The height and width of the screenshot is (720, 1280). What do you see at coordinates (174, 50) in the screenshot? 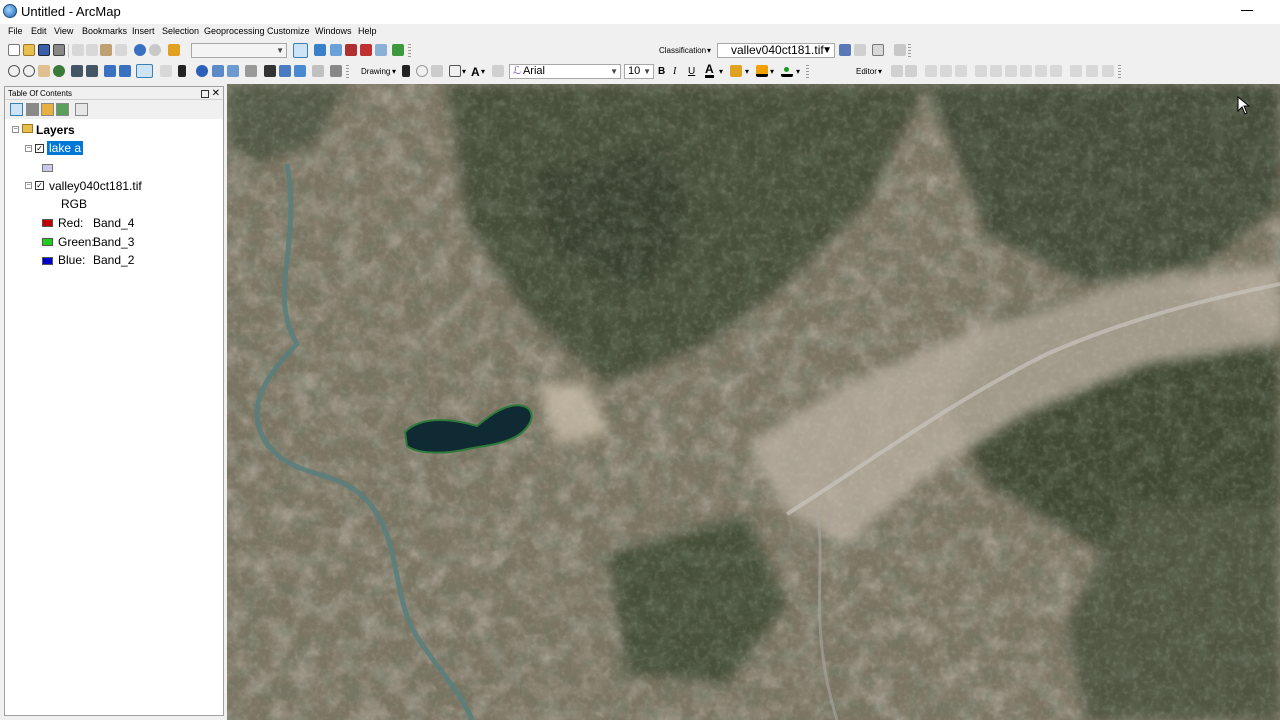
I see `add-data-icon` at bounding box center [174, 50].